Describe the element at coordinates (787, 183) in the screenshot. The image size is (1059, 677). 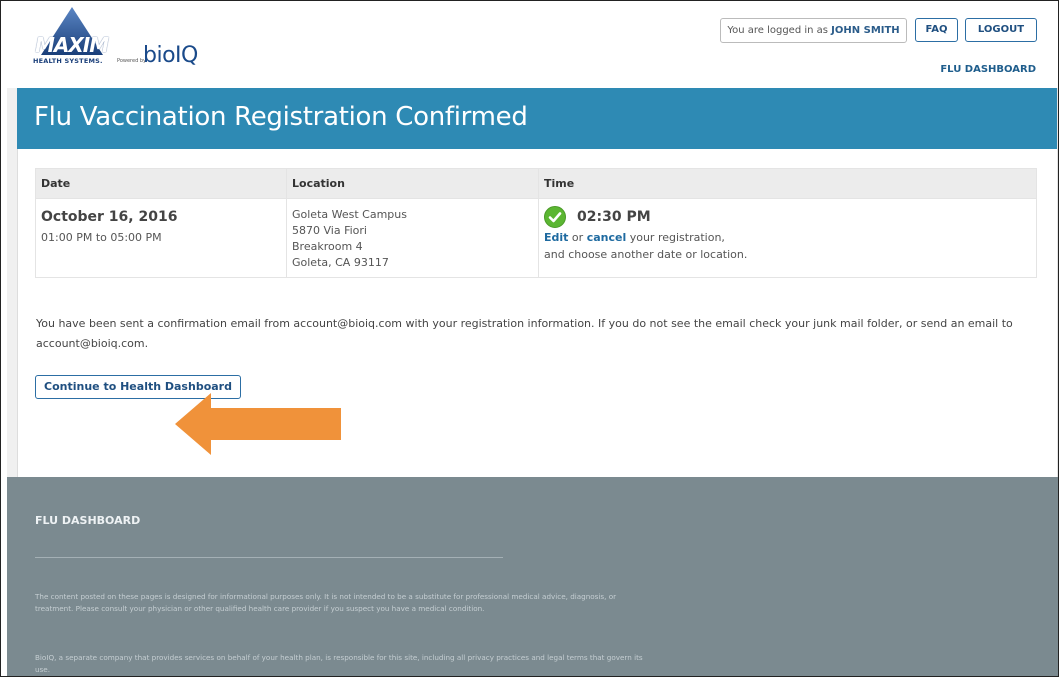
I see `column-header-time: Time` at that location.